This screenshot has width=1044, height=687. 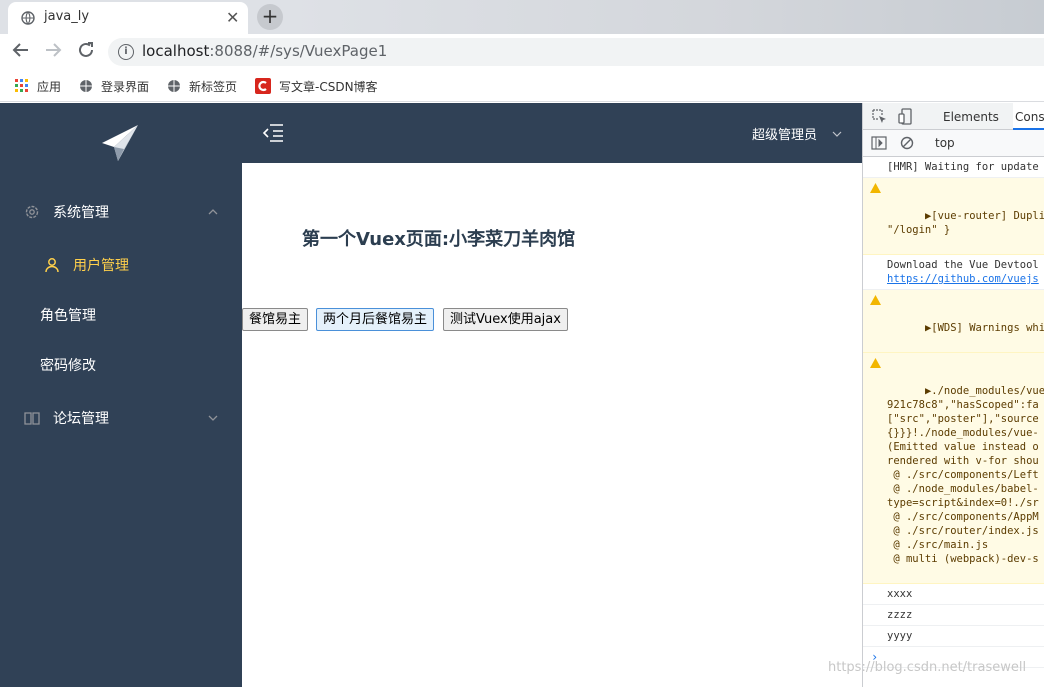 What do you see at coordinates (125, 86) in the screenshot?
I see `bookmark-label: 登录界面` at bounding box center [125, 86].